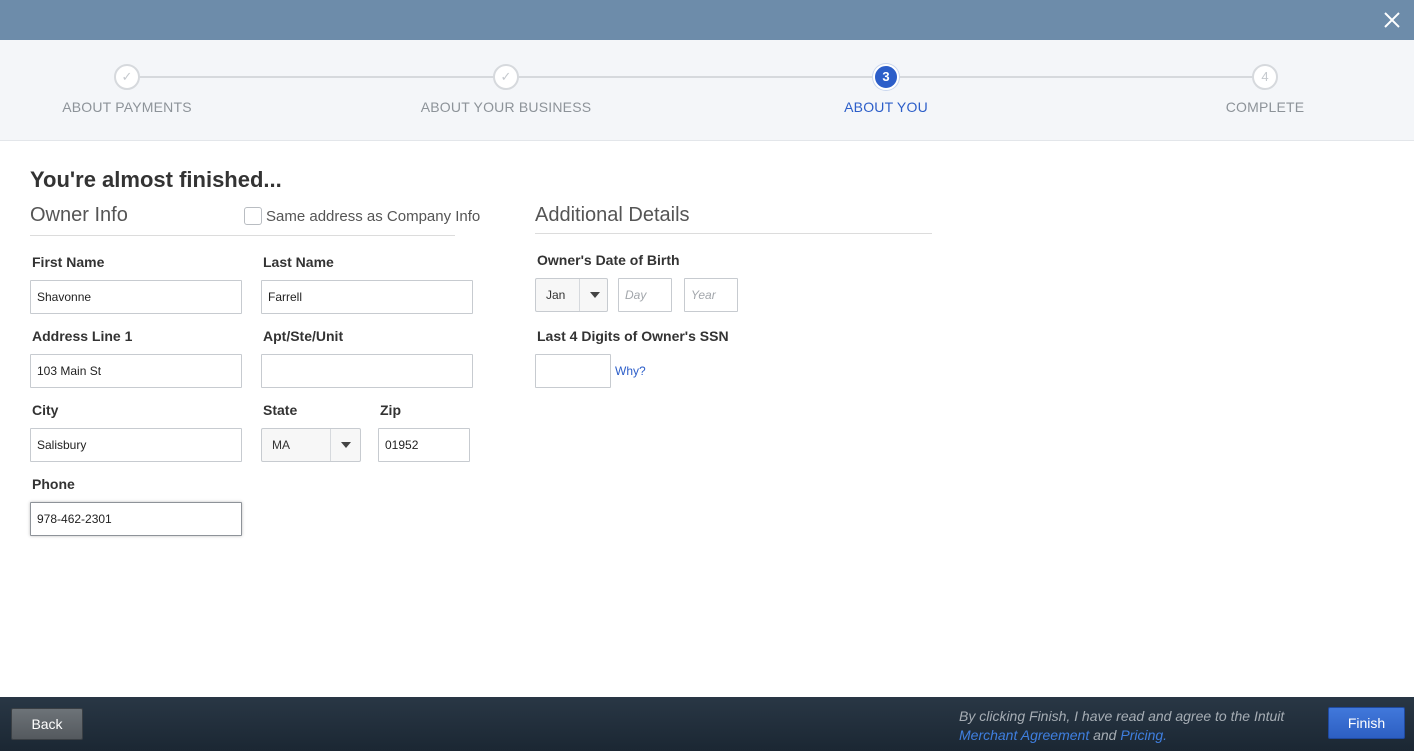 This screenshot has height=751, width=1414. I want to click on state-select-value: MA, so click(281, 445).